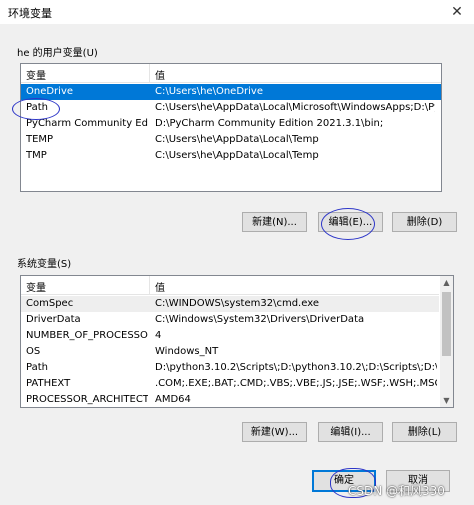  I want to click on list-item: NUMBER_OF_PROCESSORS 4, so click(230, 336).